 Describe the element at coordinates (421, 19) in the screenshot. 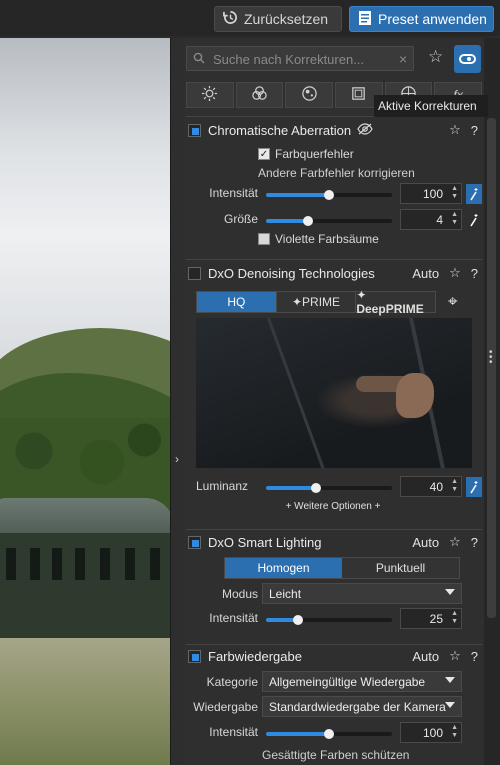

I see `apply-preset-button: Preset anwenden` at that location.